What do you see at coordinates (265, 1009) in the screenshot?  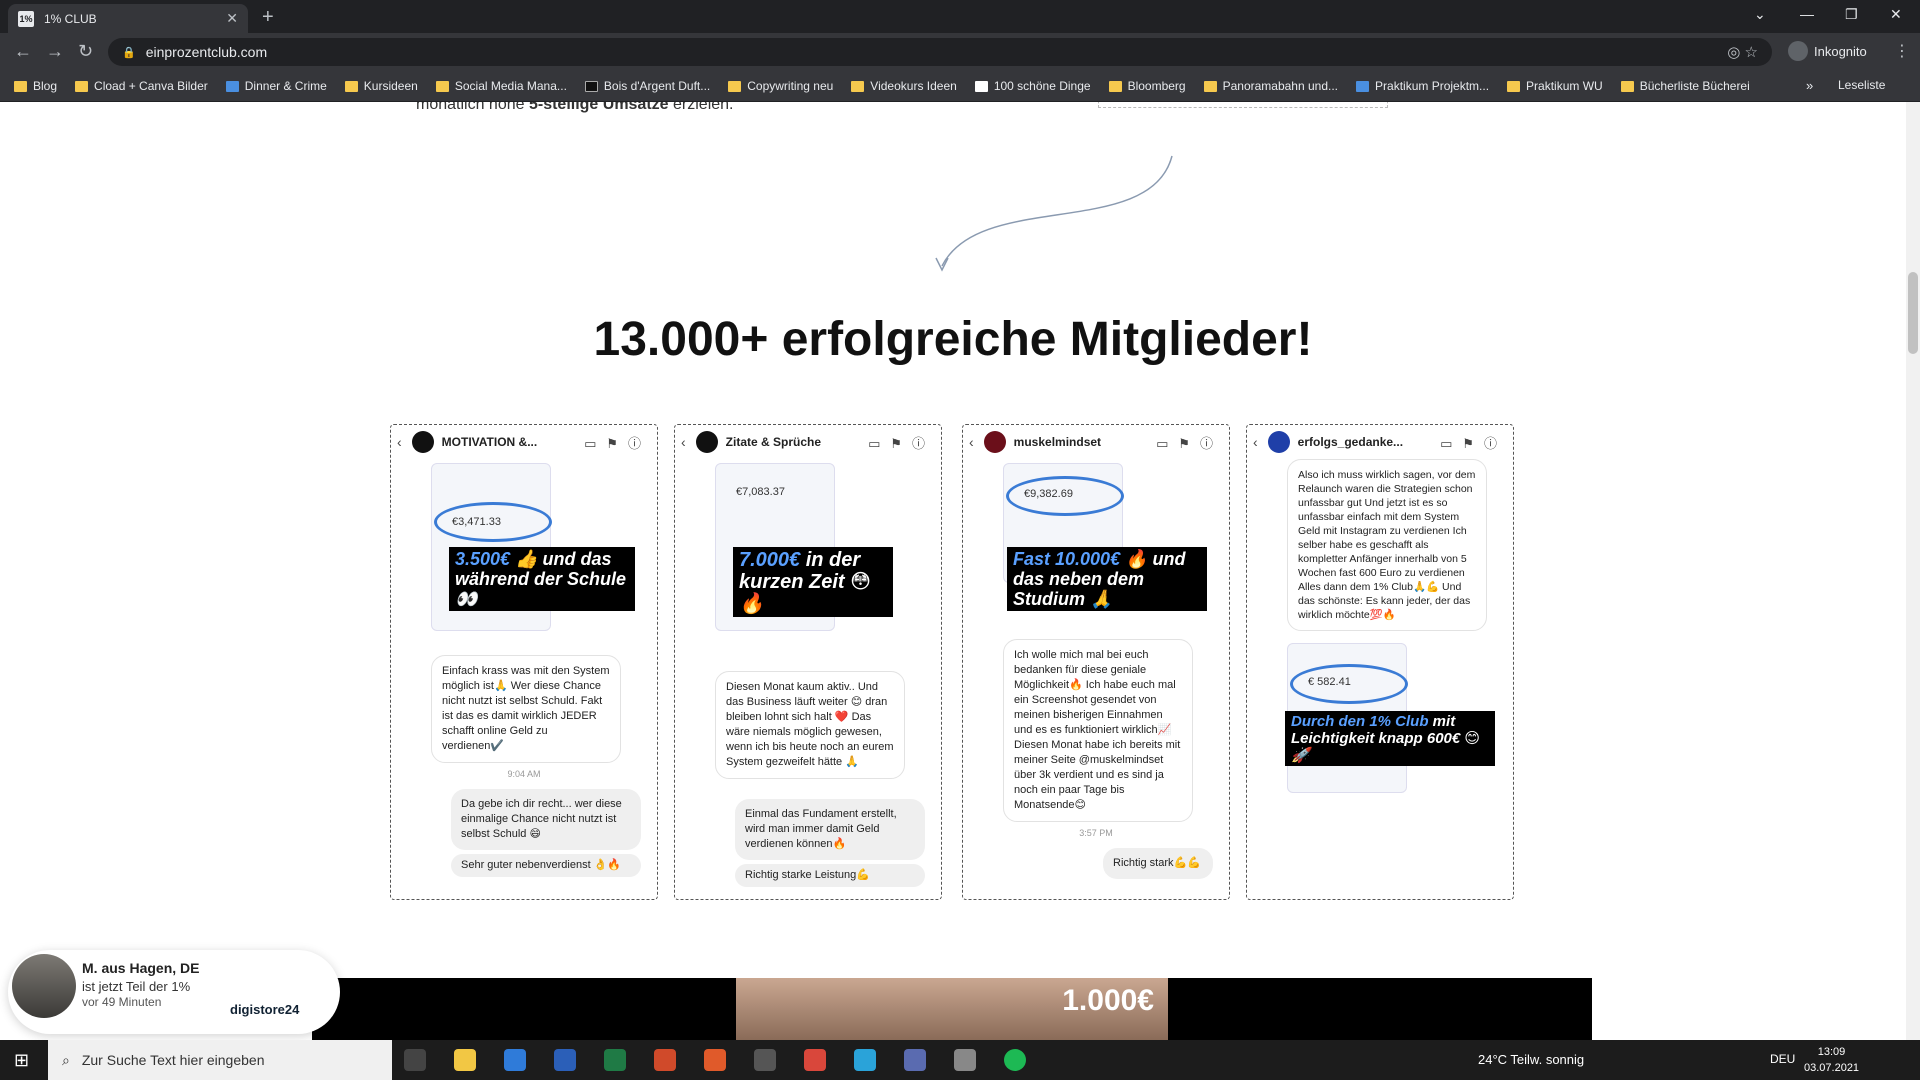 I see `digistore-logo: digistore24` at bounding box center [265, 1009].